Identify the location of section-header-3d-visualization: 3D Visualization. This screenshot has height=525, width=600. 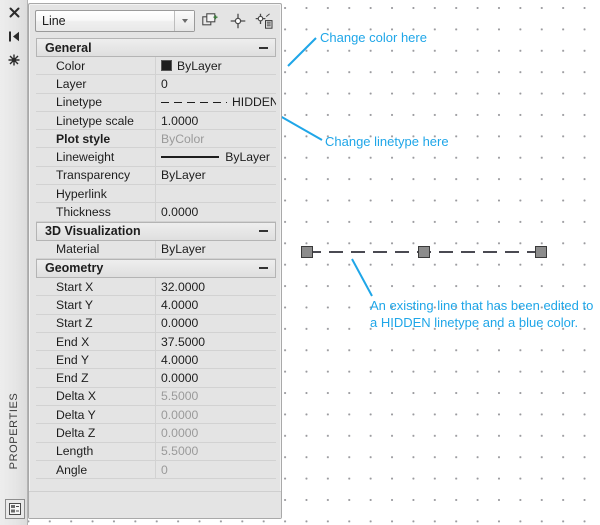
(156, 231).